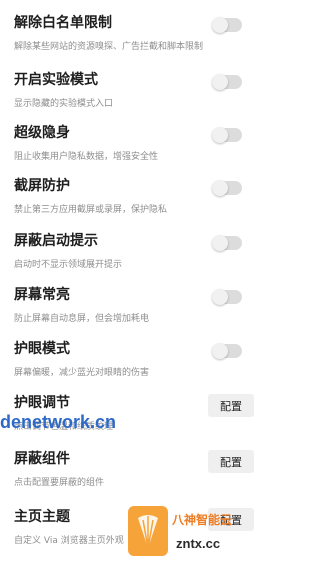  What do you see at coordinates (82, 373) in the screenshot?
I see `setting-description: 屏幕偏暖，减少蓝光对眼睛的伤害` at bounding box center [82, 373].